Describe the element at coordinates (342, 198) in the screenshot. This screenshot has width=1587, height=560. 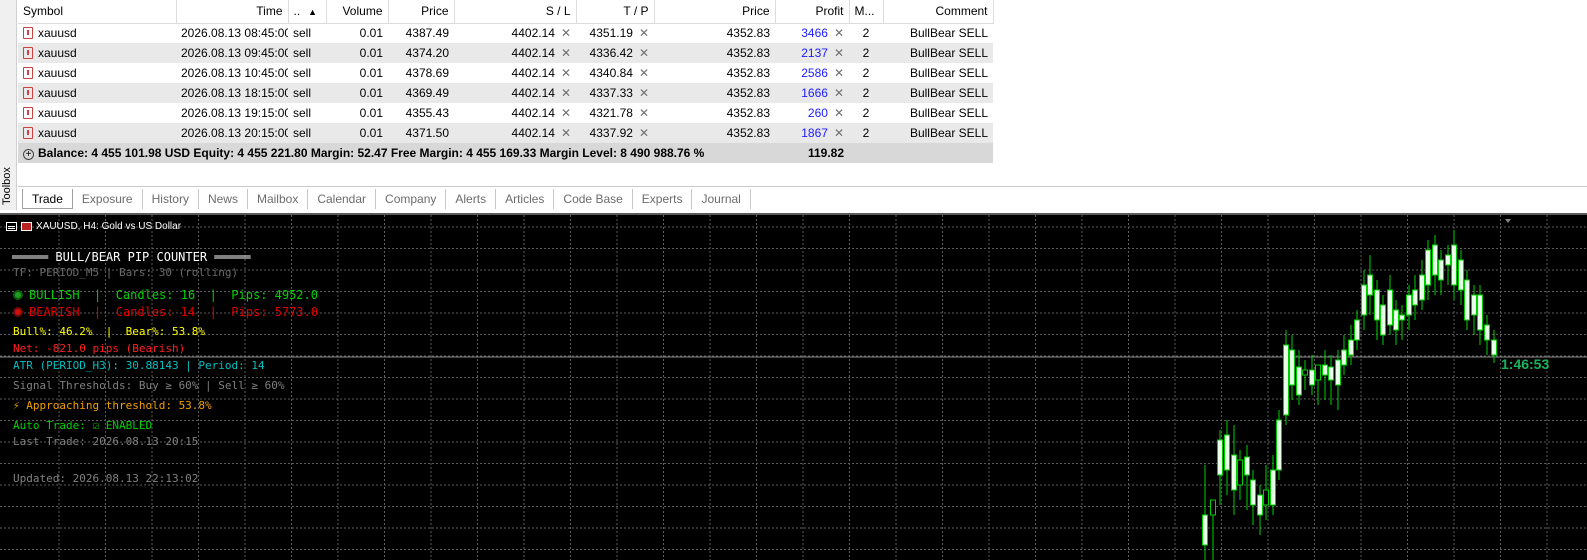
I see `tab-calendar: Calendar` at that location.